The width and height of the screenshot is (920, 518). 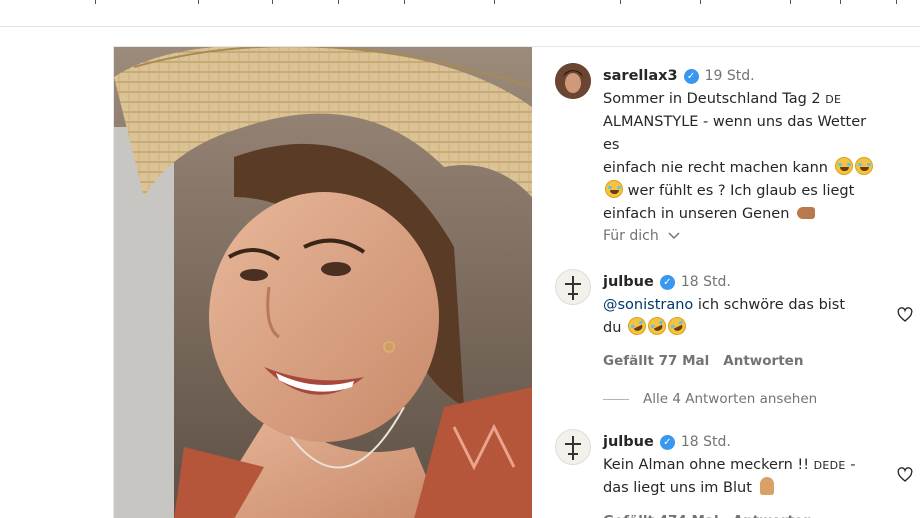 I want to click on chevron-down-icon, so click(x=674, y=236).